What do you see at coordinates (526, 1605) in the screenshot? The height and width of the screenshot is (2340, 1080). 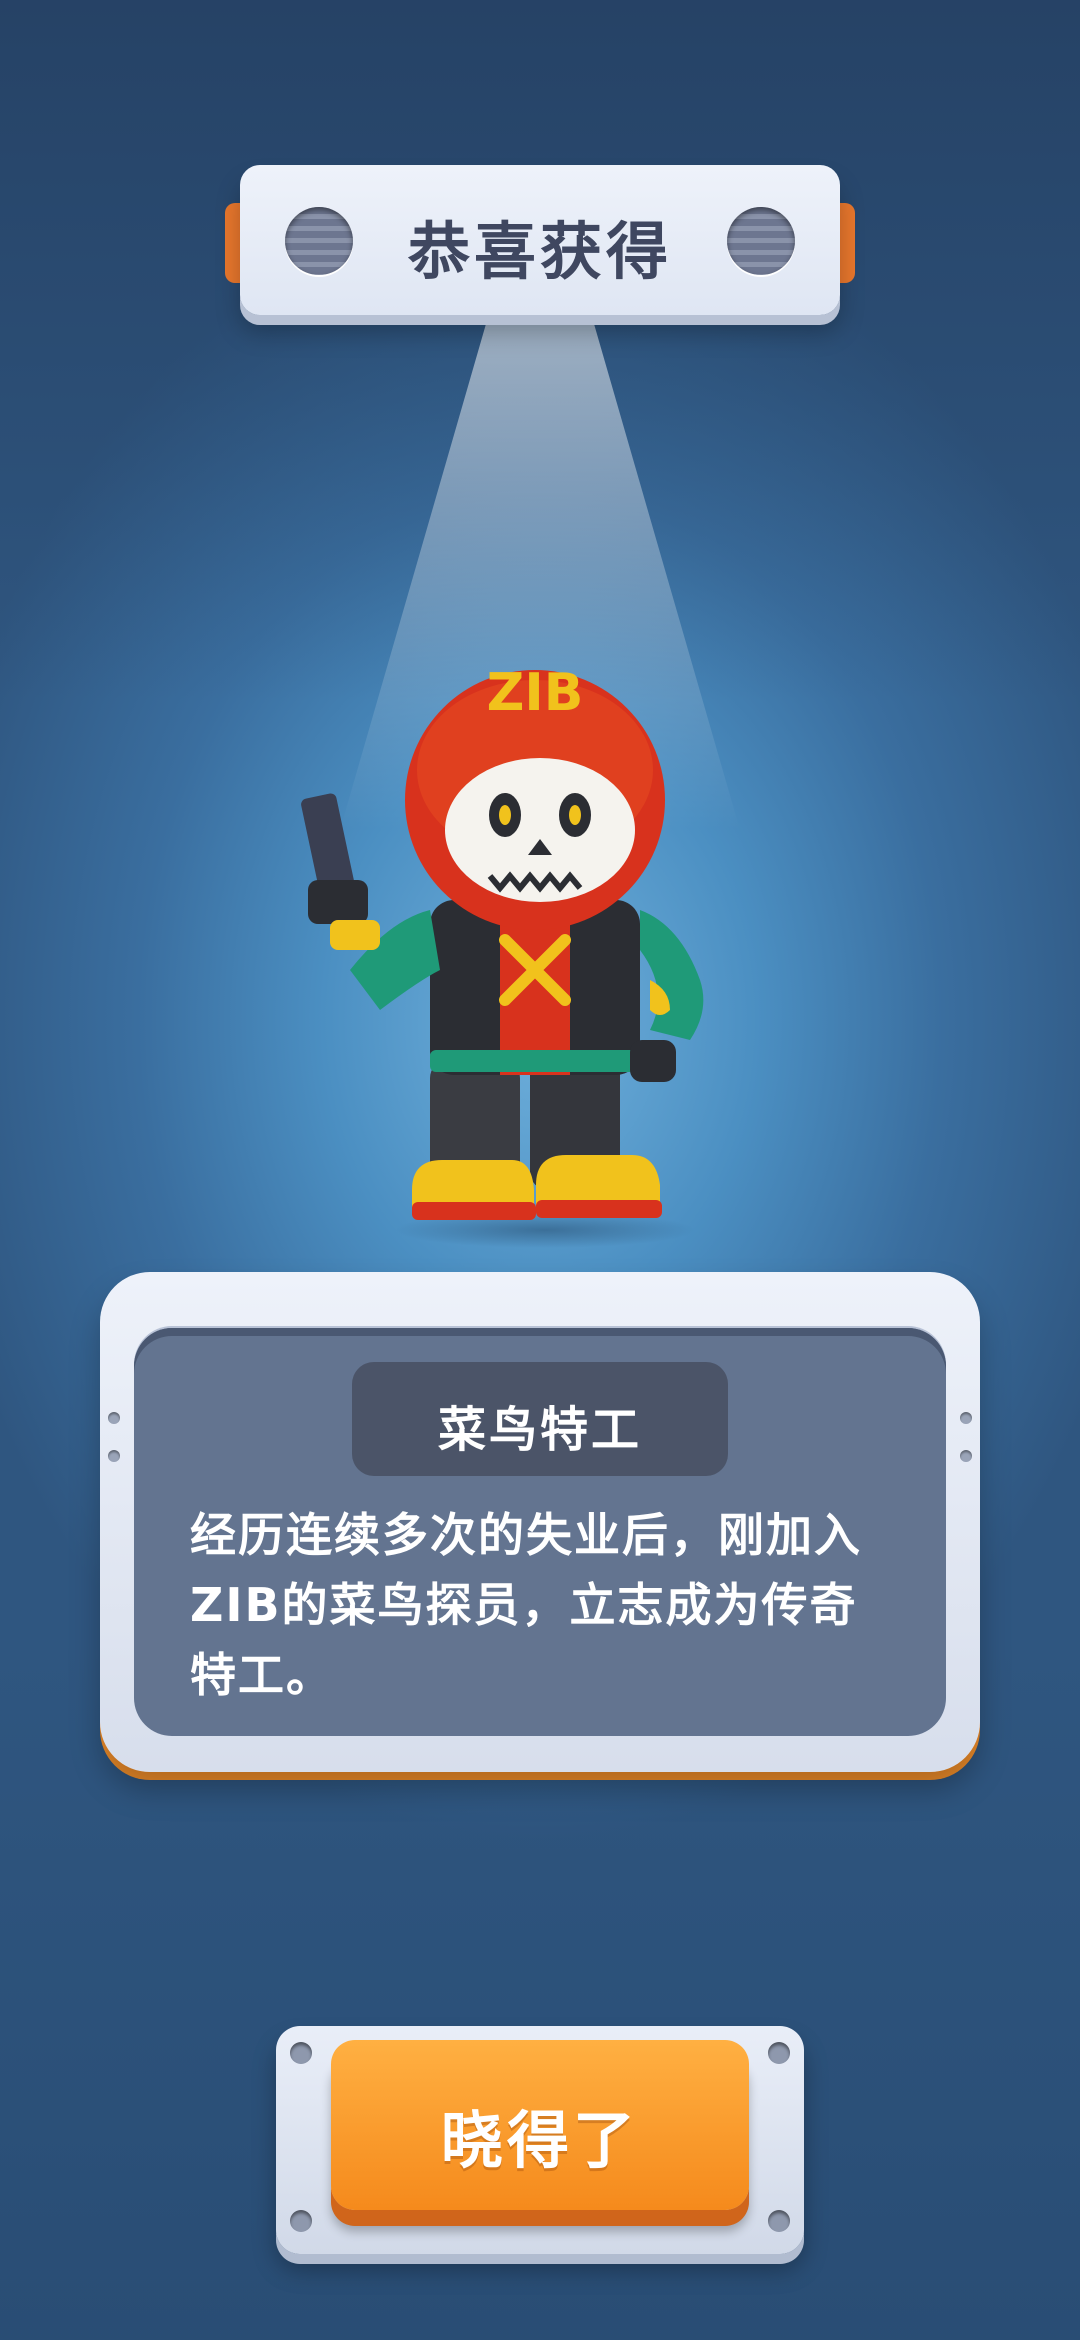 I see `reward-description: 经历连续多次的失业后，刚加入ZIB的菜鸟探员，立志成为传奇特工。` at bounding box center [526, 1605].